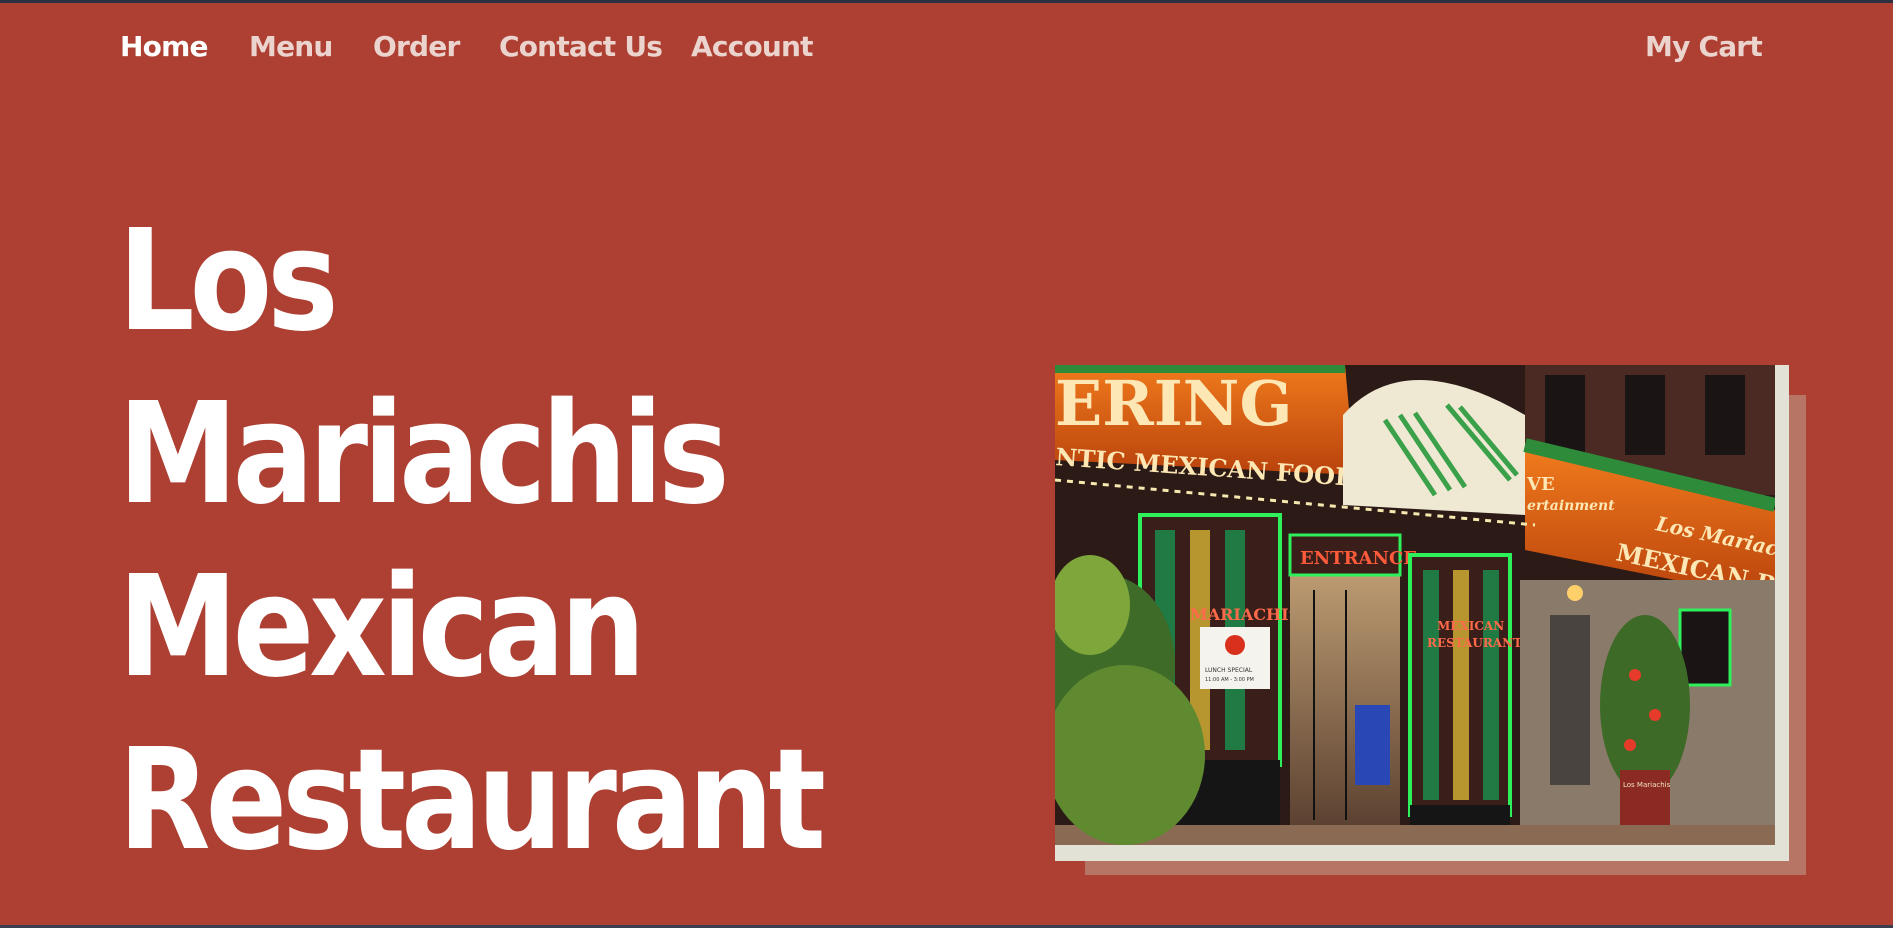  What do you see at coordinates (1235, 645) in the screenshot?
I see `poster-emblem` at bounding box center [1235, 645].